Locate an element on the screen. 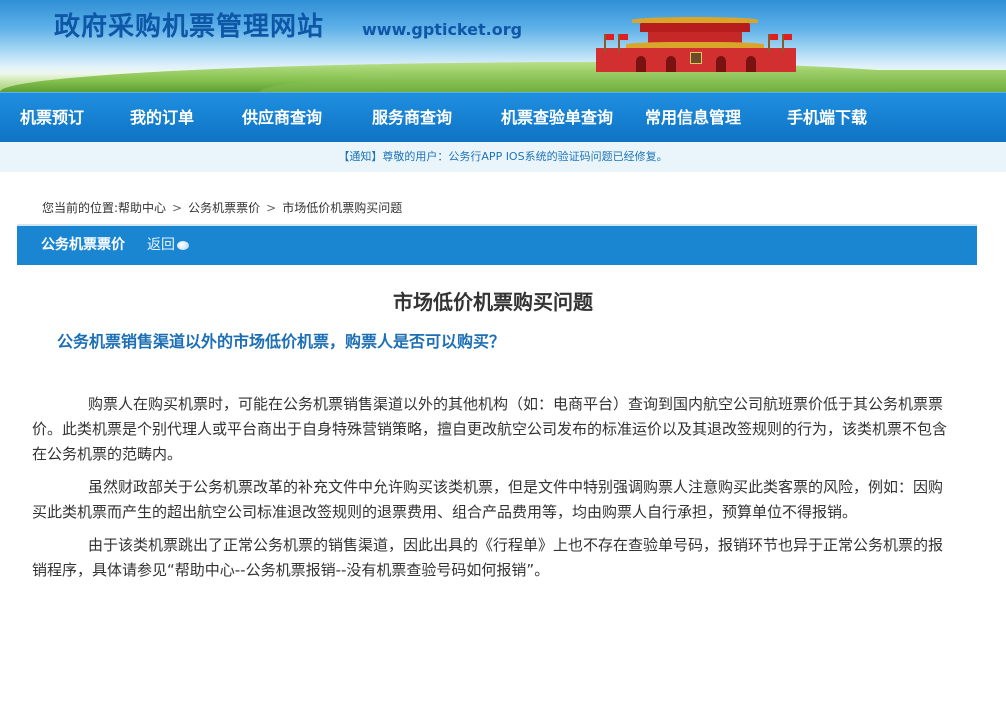 This screenshot has width=1006, height=716. back-label: 返回 is located at coordinates (161, 245).